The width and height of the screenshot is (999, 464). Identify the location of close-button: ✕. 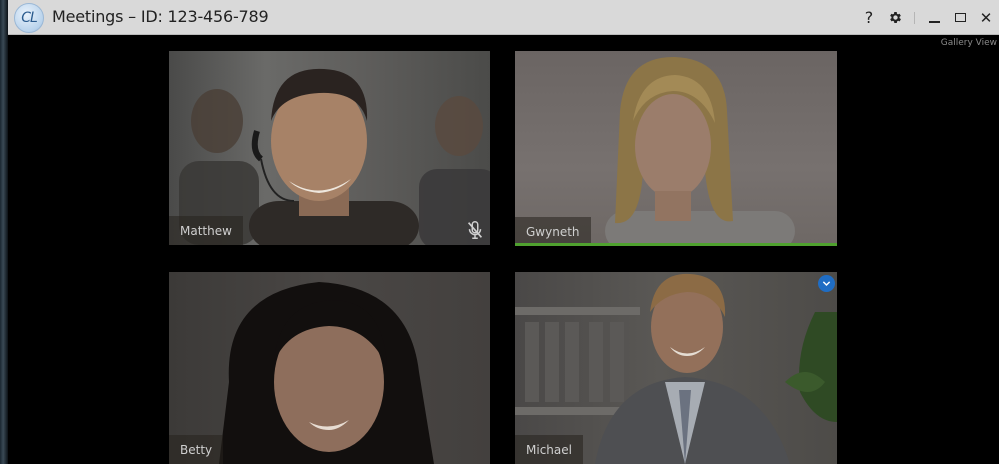
(986, 17).